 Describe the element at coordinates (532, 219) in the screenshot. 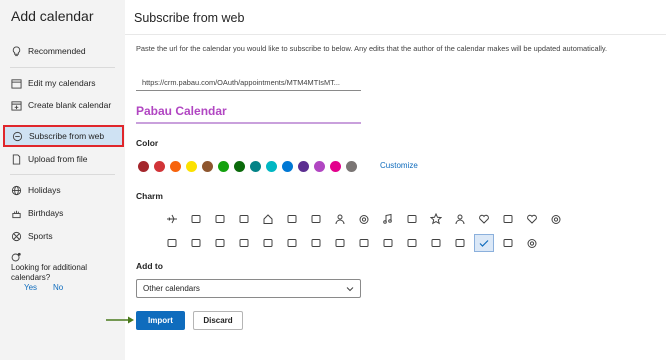

I see `heart-icon` at that location.